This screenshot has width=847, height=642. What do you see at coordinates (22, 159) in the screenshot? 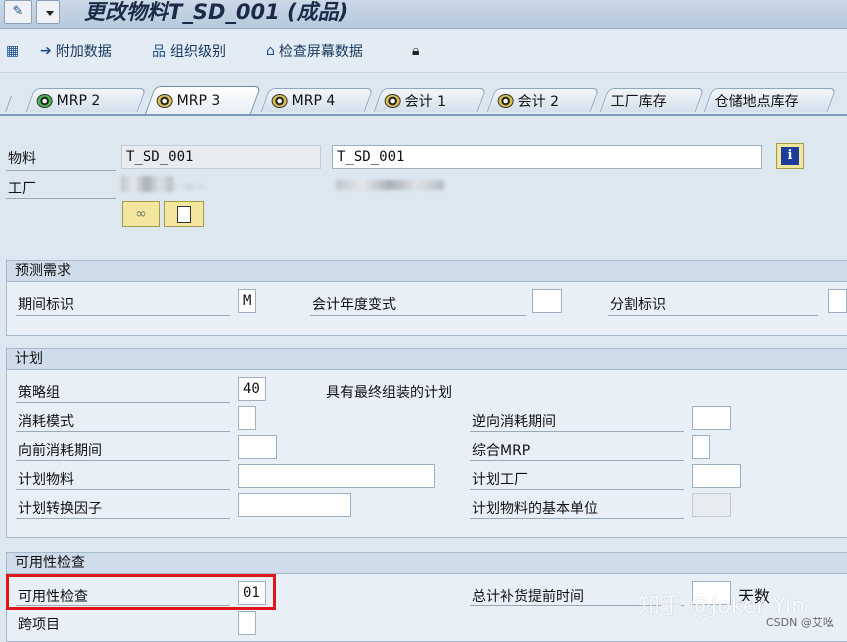
I see `material-label: 物料` at bounding box center [22, 159].